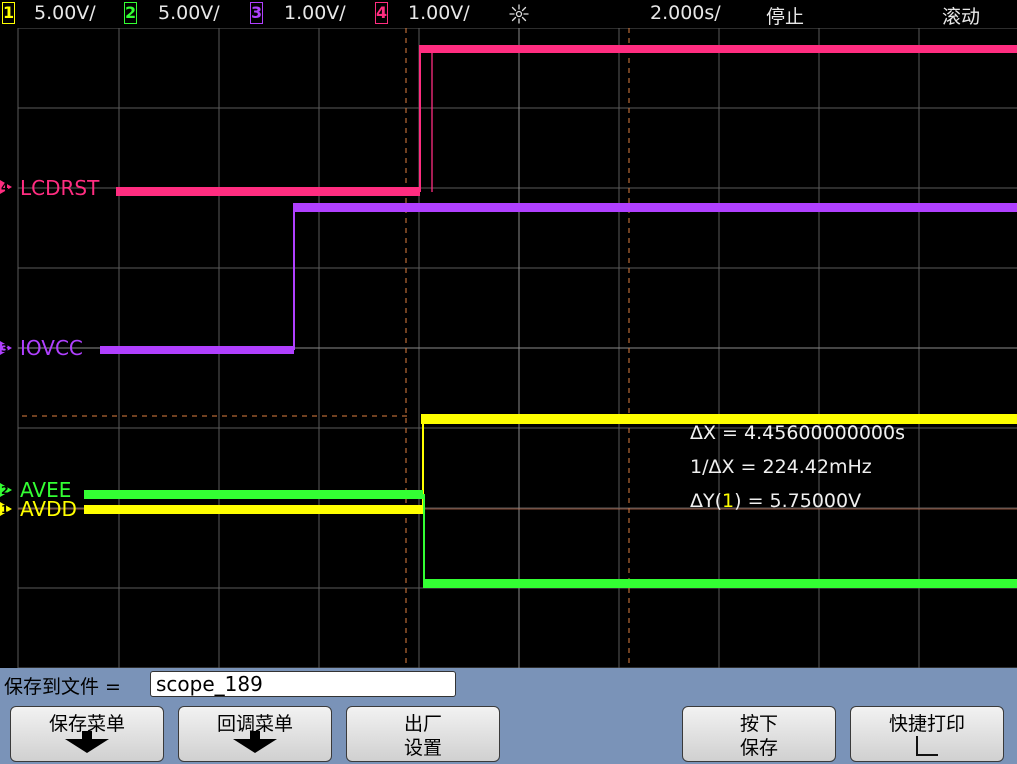 Image resolution: width=1017 pixels, height=764 pixels. Describe the element at coordinates (439, 13) in the screenshot. I see `channel-4-scale: 1.00V/` at that location.